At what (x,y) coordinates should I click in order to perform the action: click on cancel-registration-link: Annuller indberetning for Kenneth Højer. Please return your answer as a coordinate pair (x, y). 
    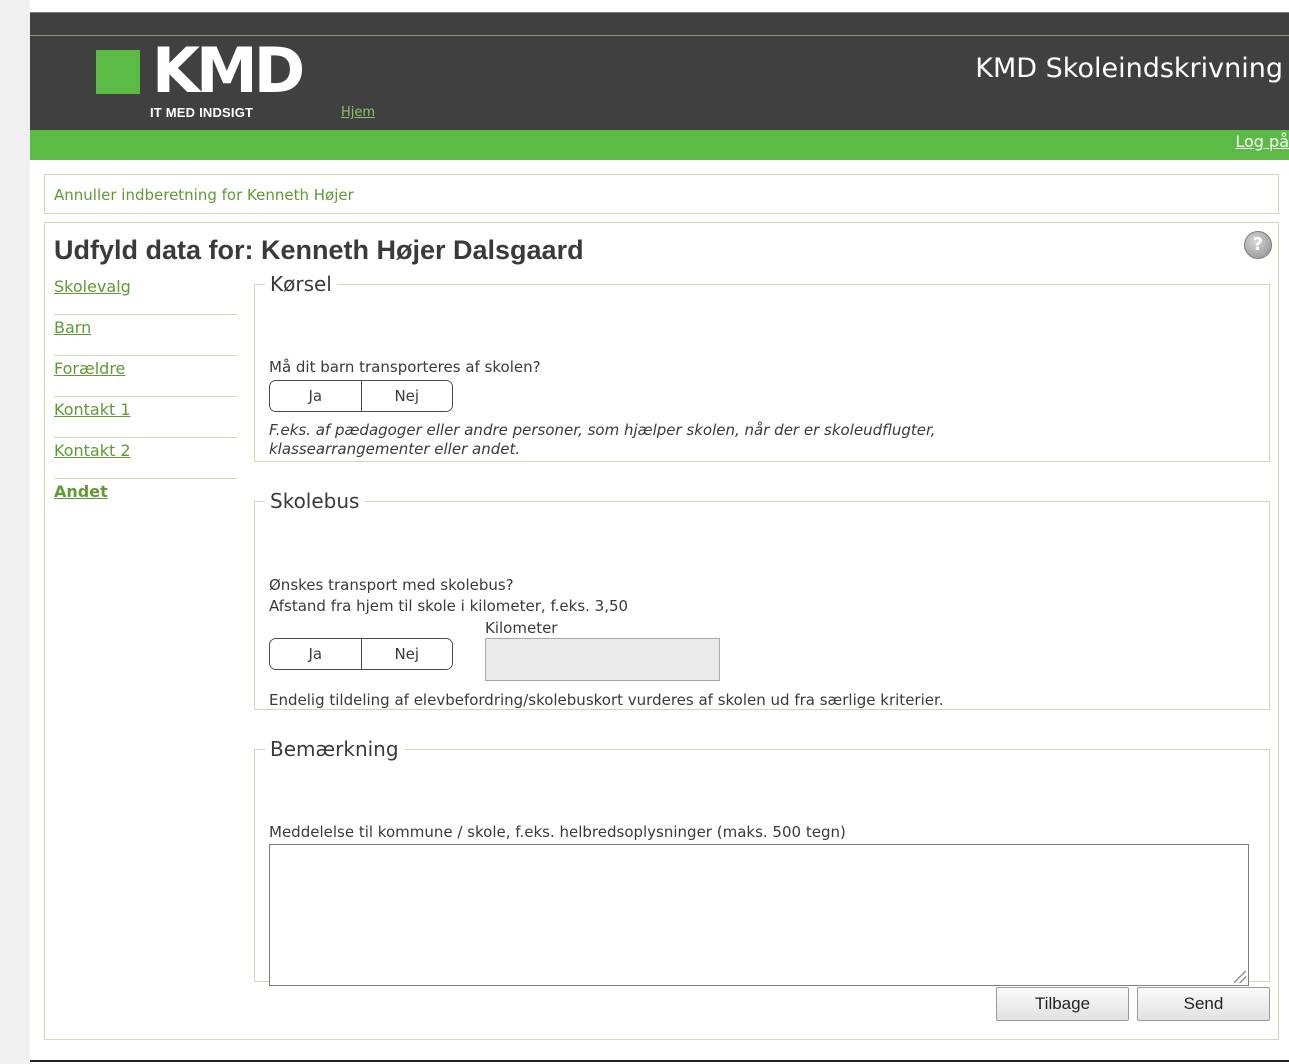
    Looking at the image, I should click on (204, 195).